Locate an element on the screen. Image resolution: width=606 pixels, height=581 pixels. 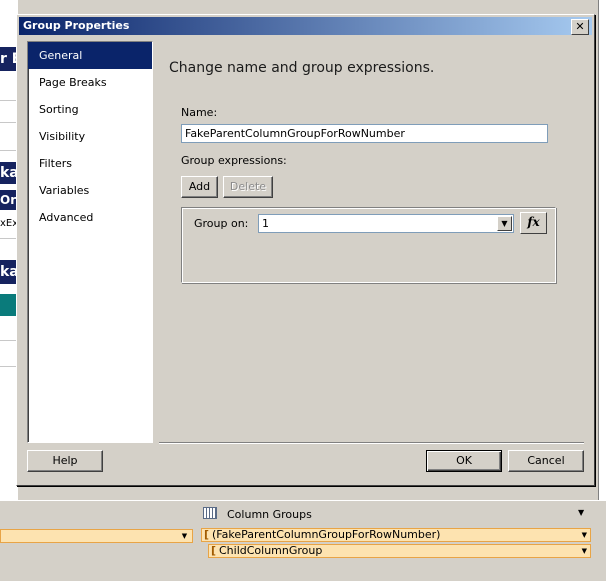
dialog-title: Group Properties is located at coordinates (76, 25).